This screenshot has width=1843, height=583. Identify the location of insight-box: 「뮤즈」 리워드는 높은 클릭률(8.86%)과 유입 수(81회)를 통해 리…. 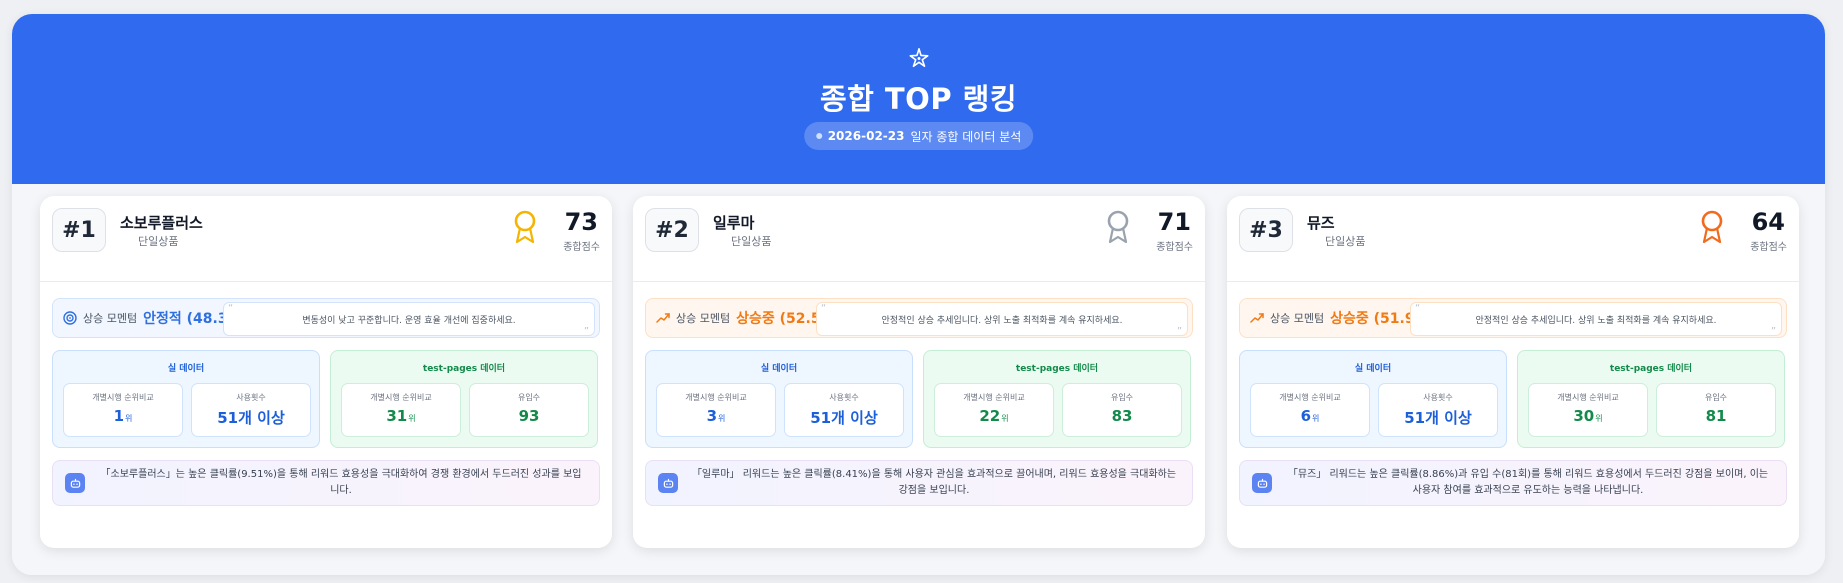
(1513, 483).